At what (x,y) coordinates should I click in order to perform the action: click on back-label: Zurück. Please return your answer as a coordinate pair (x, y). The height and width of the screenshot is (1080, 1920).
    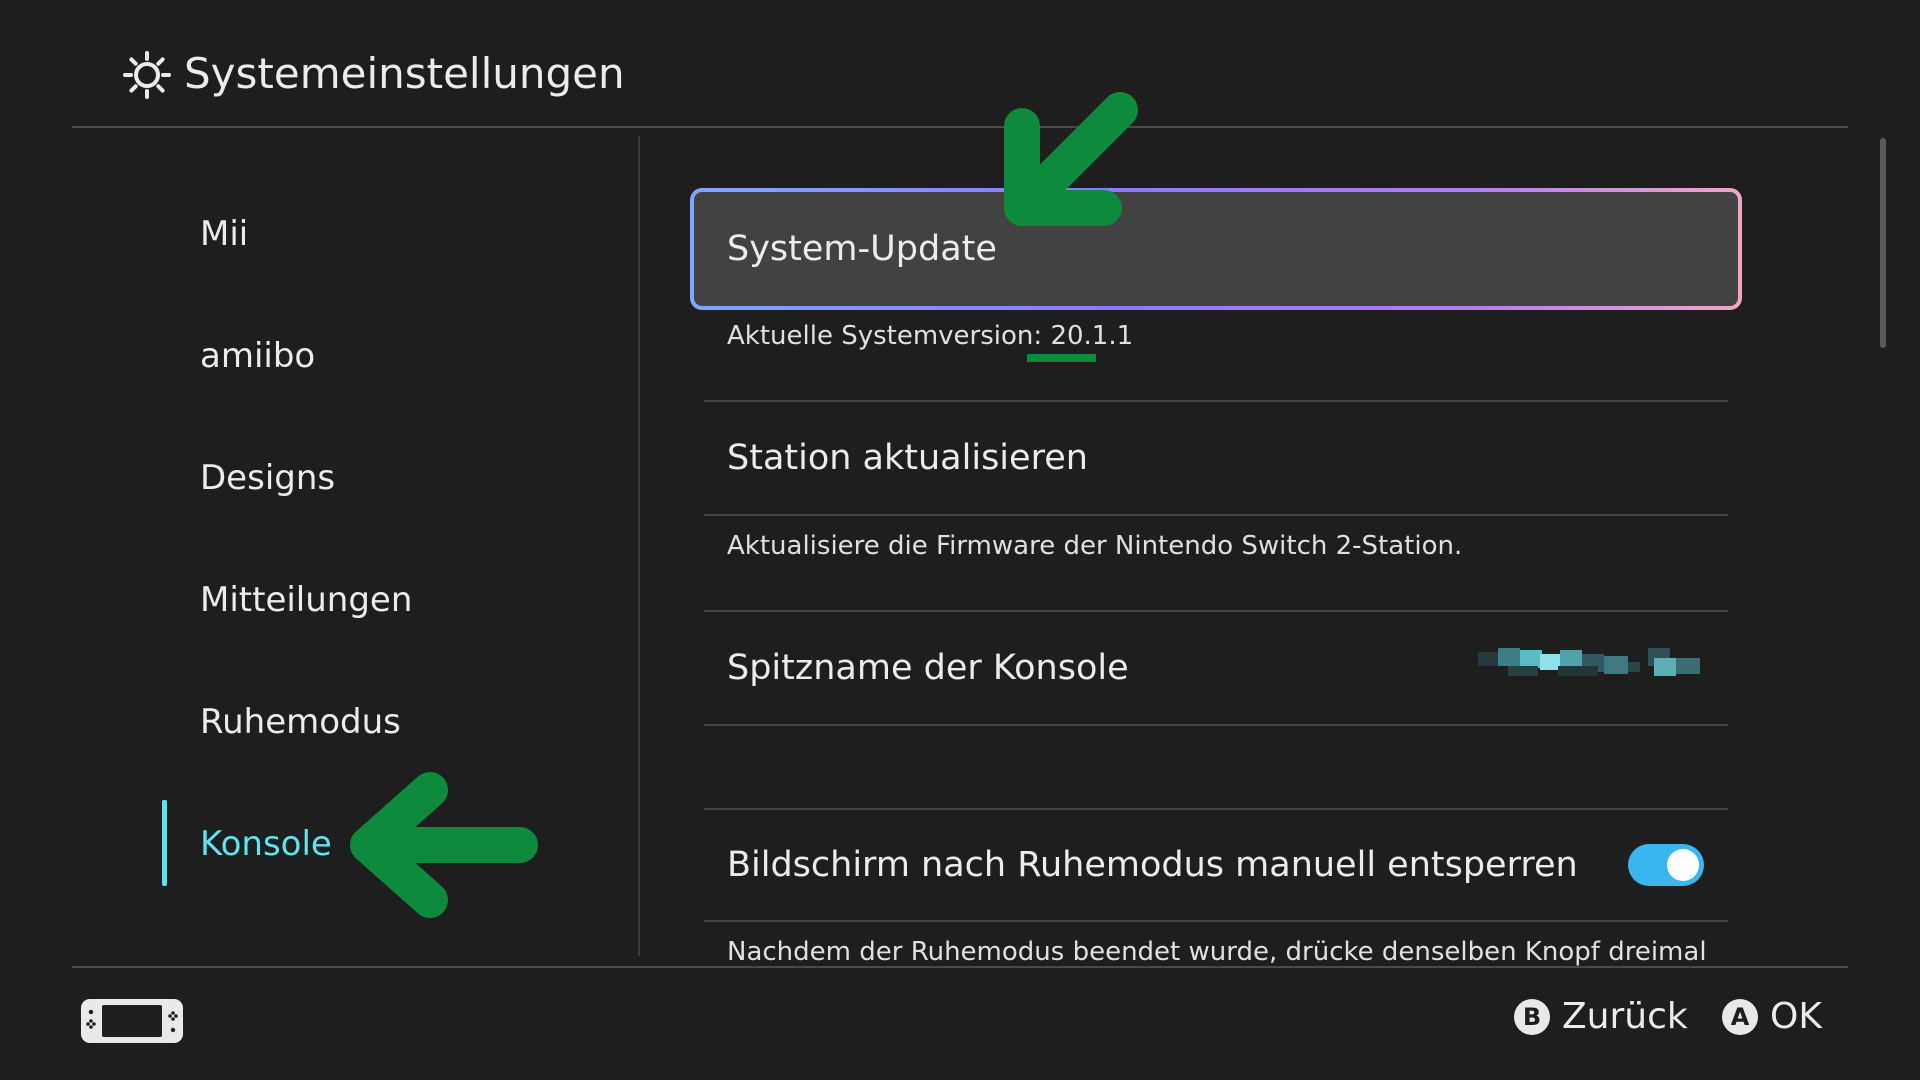
    Looking at the image, I should click on (1625, 1016).